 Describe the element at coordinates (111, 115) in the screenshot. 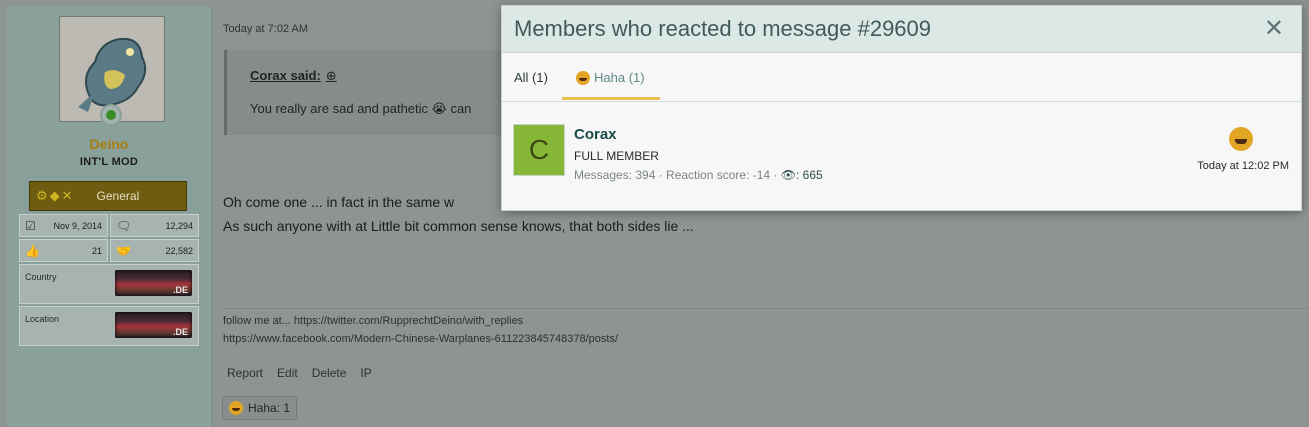

I see `online-status-icon` at that location.